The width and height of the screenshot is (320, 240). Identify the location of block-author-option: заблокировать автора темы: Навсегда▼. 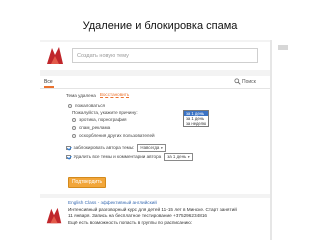
(116, 148).